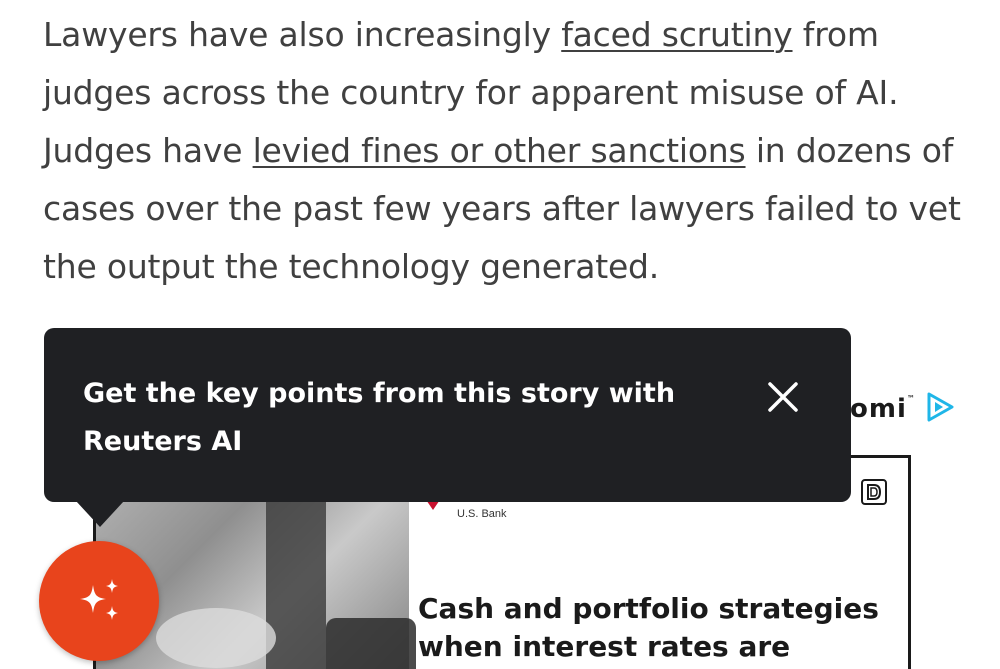 The width and height of the screenshot is (1000, 669). I want to click on ad-brand-logo: omi™, so click(883, 409).